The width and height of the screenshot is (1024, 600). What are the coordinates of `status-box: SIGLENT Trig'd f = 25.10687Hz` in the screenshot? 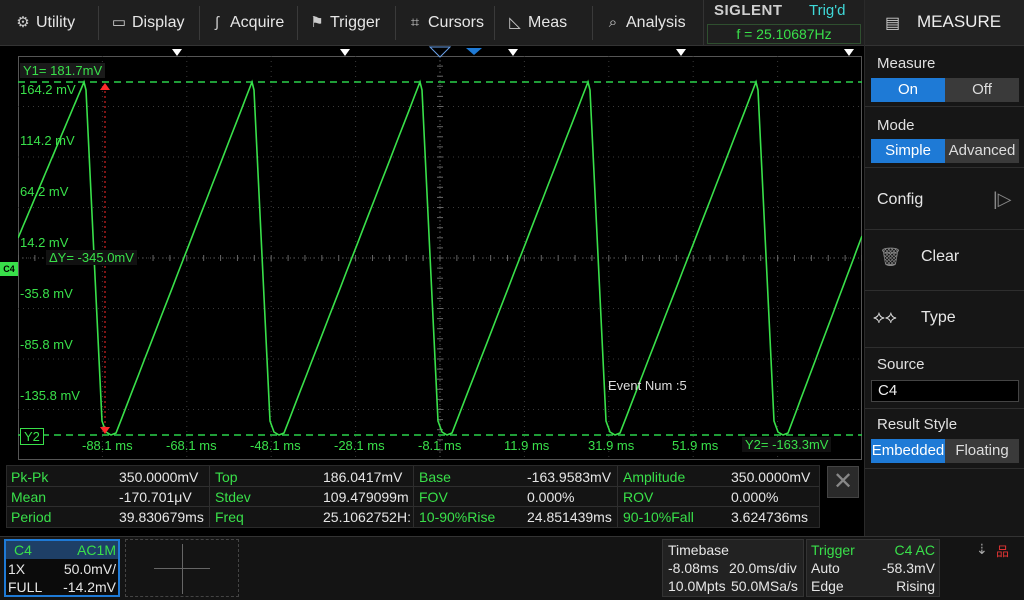 It's located at (783, 23).